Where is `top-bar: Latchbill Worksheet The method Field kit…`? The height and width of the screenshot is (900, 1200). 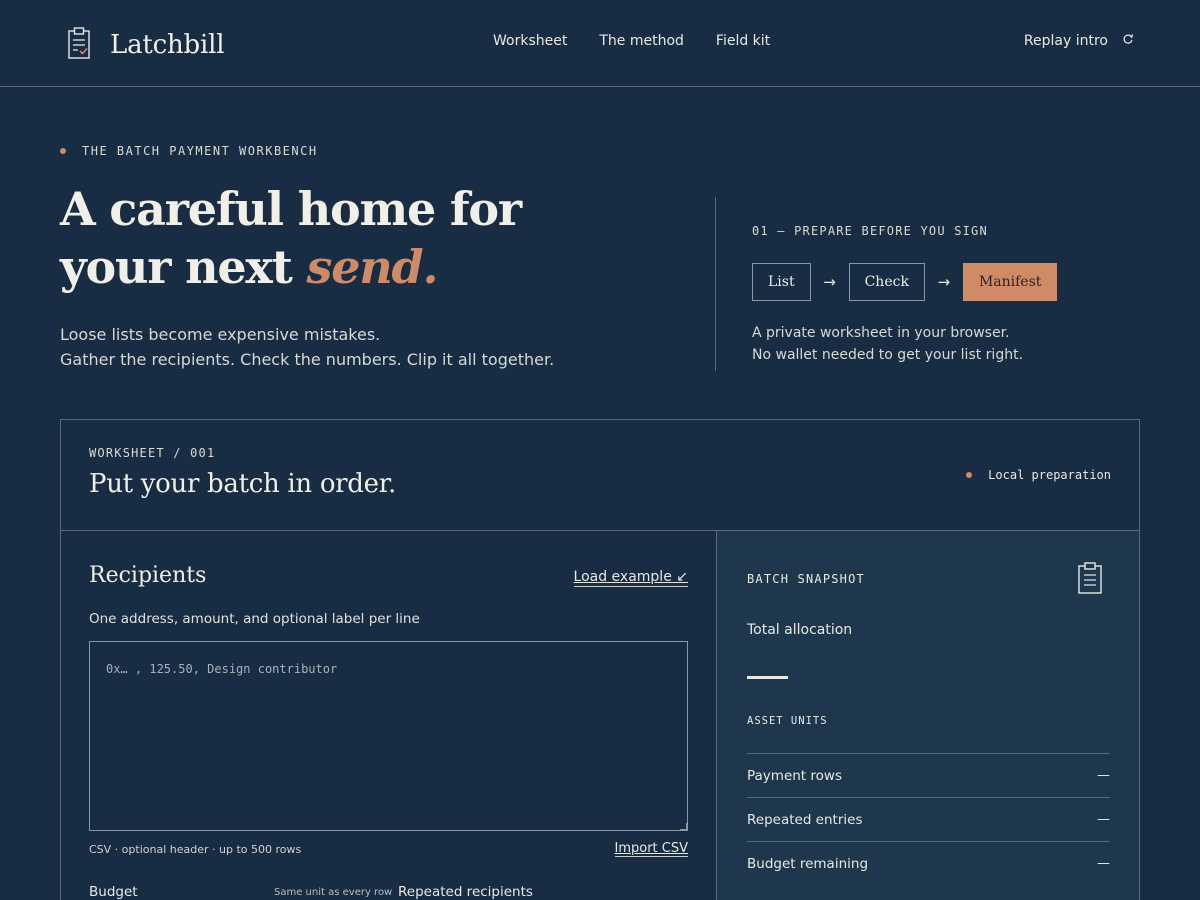
top-bar: Latchbill Worksheet The method Field kit… is located at coordinates (600, 43).